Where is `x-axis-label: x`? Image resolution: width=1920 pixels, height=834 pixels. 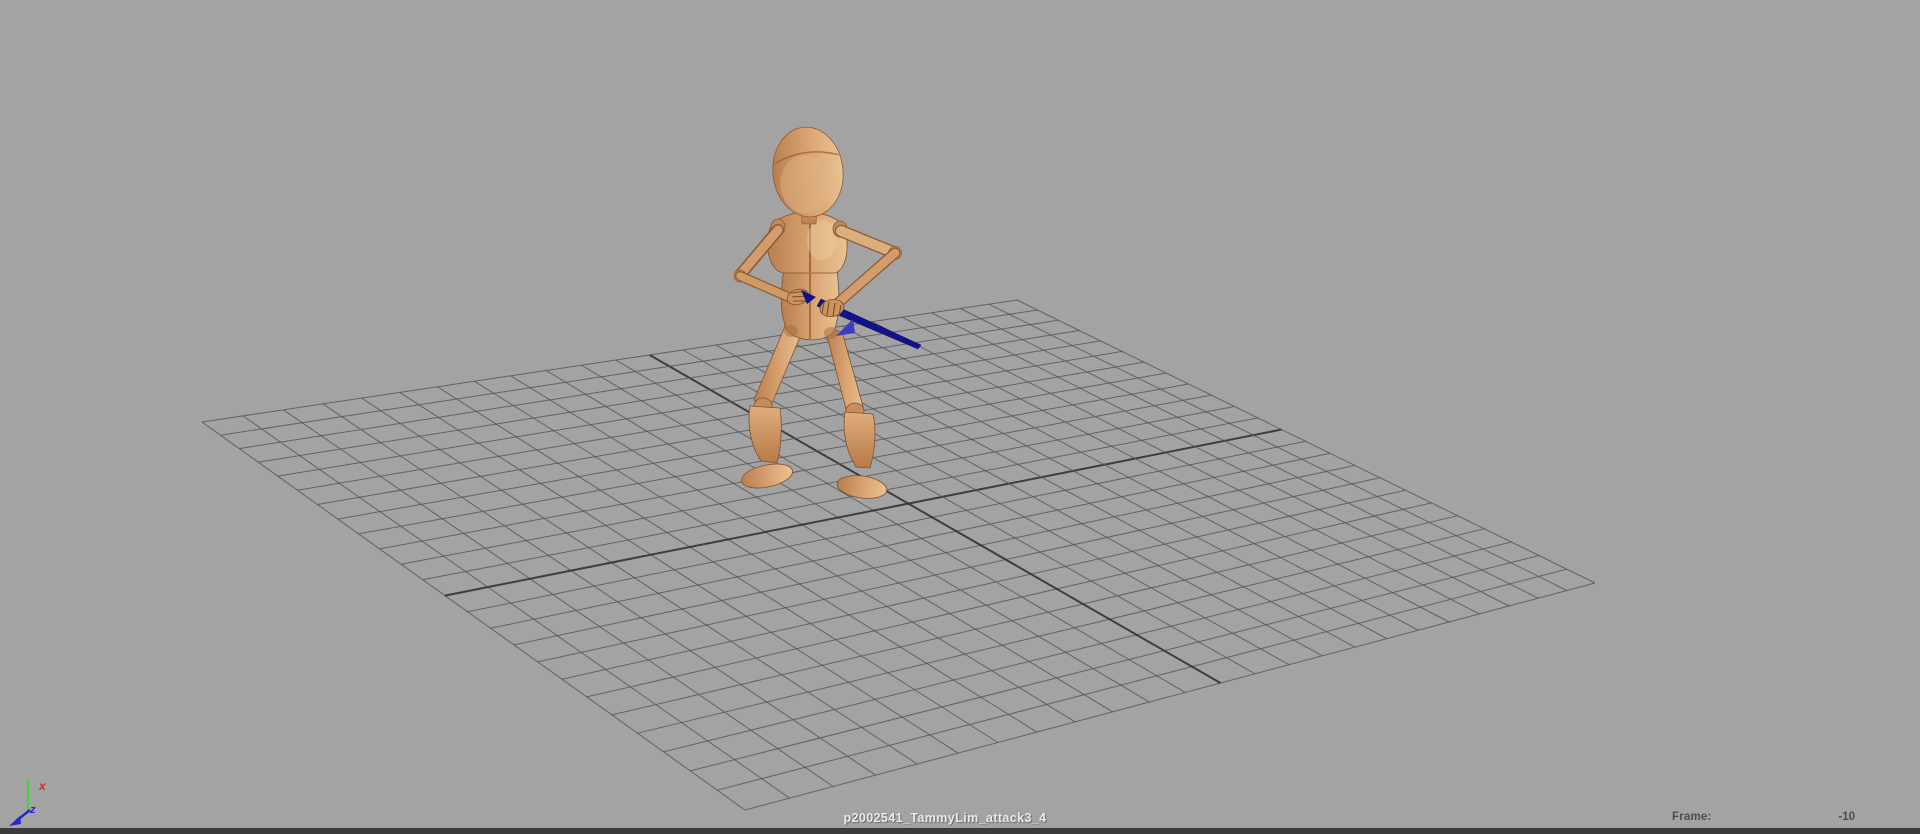
x-axis-label: x is located at coordinates (42, 786).